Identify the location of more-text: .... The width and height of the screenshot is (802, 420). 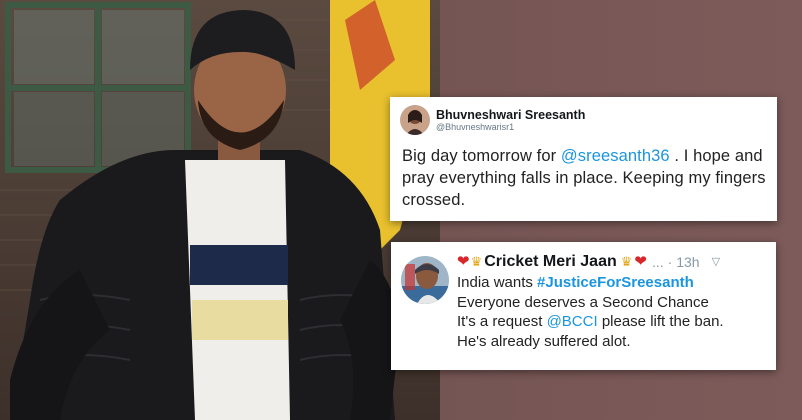
(657, 262).